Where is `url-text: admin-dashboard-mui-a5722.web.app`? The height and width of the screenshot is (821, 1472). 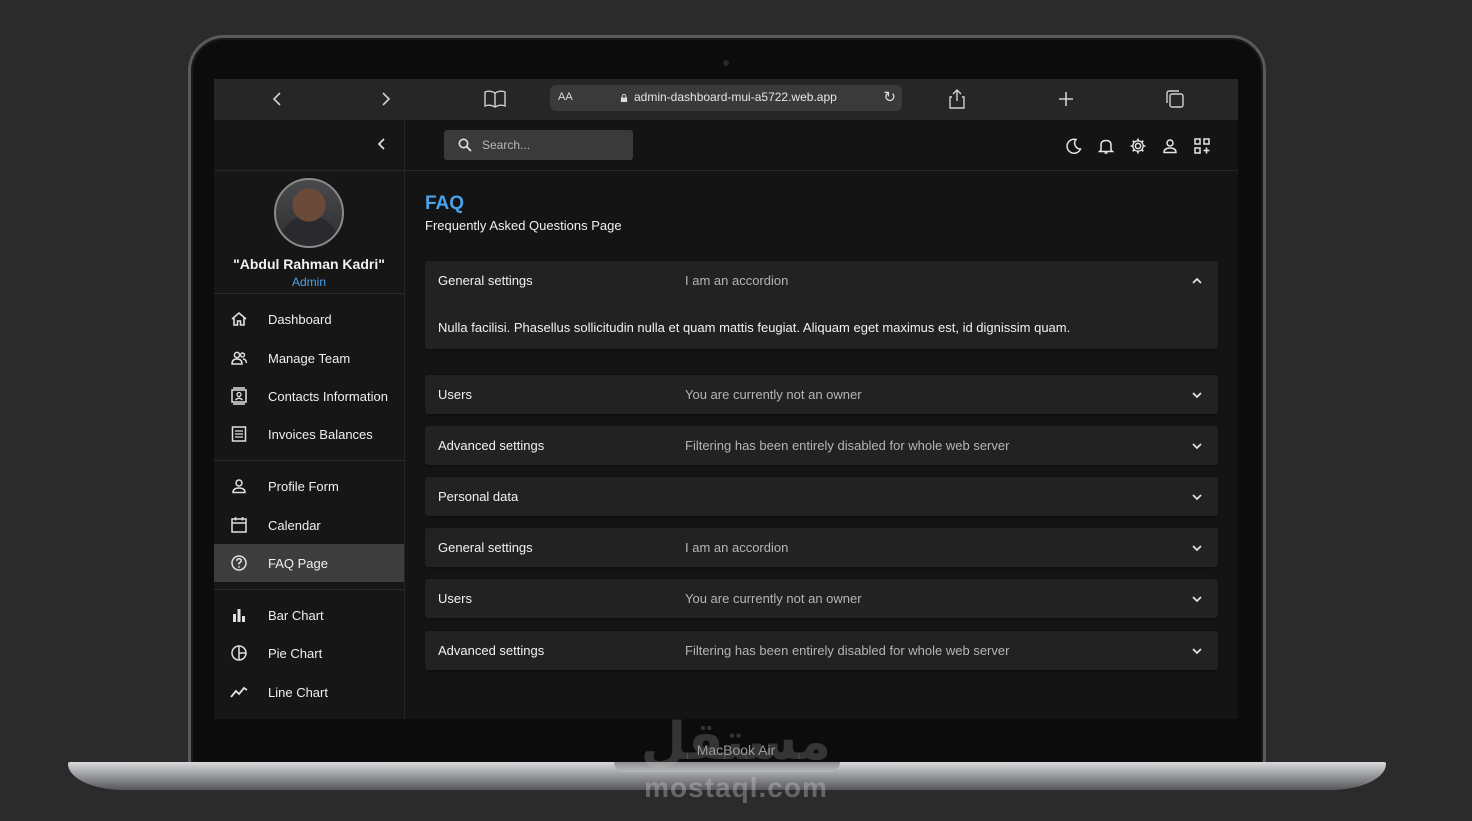
url-text: admin-dashboard-mui-a5722.web.app is located at coordinates (735, 97).